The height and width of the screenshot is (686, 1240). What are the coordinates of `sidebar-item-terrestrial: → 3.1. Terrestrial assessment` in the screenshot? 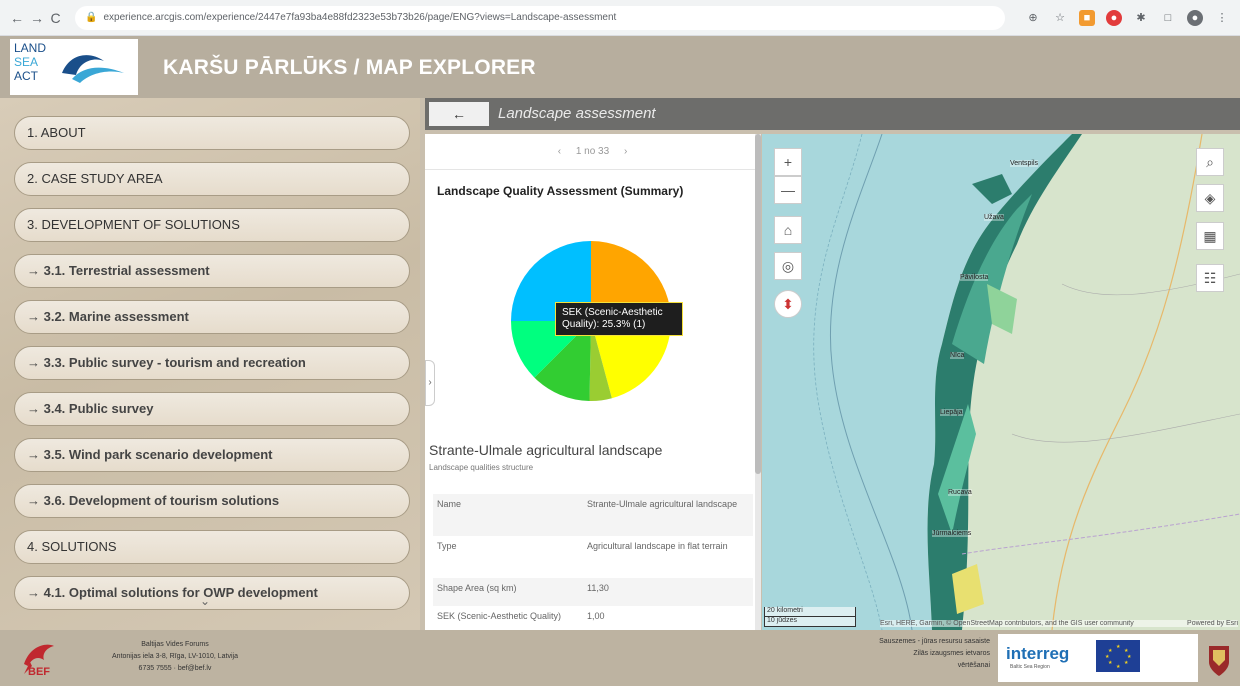 It's located at (212, 271).